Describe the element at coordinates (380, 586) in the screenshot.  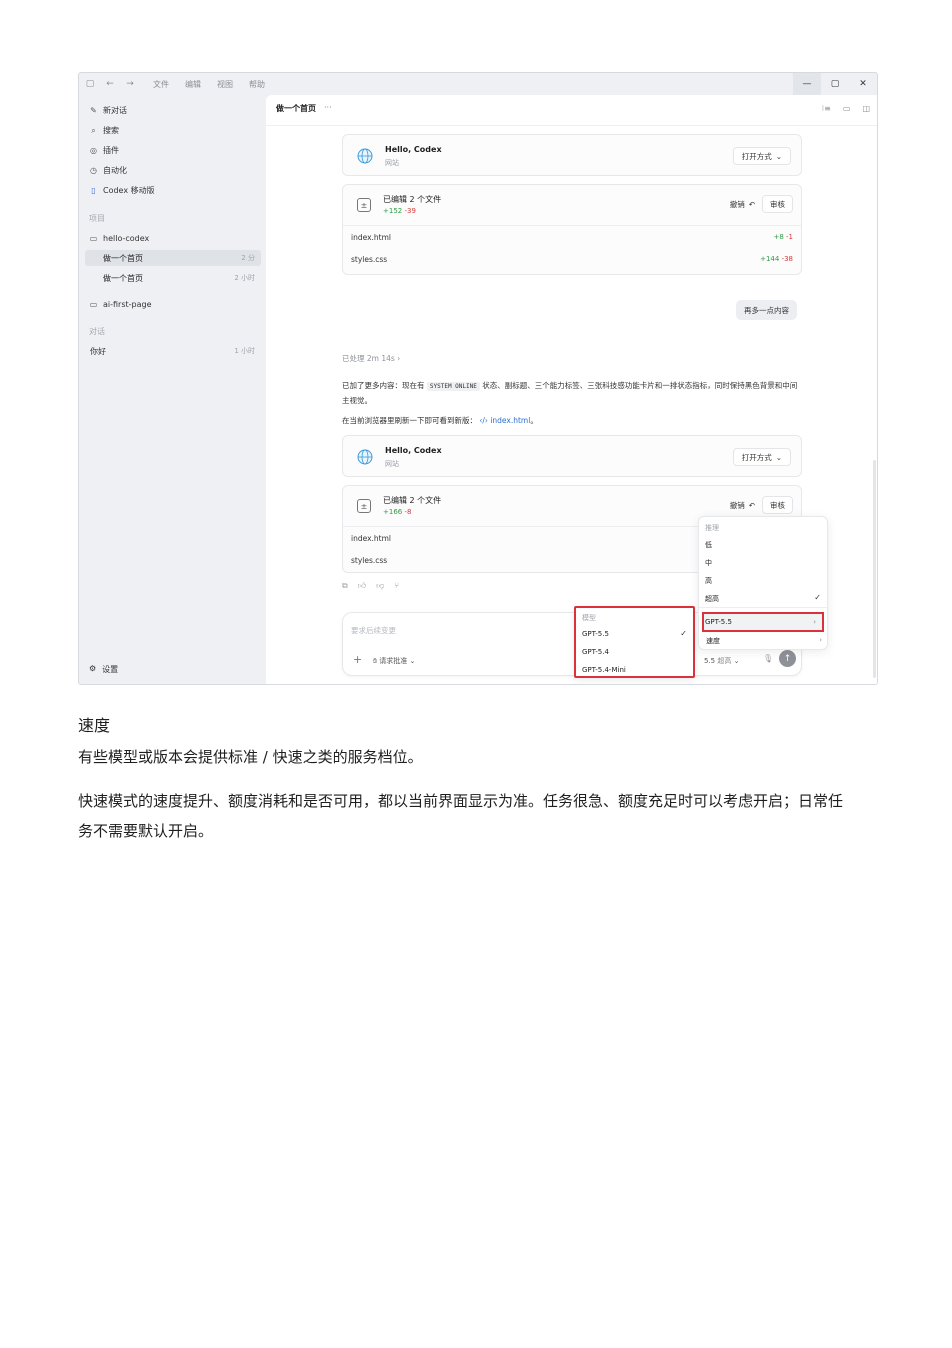
I see `thumbs-down-icon: 👎︎` at that location.